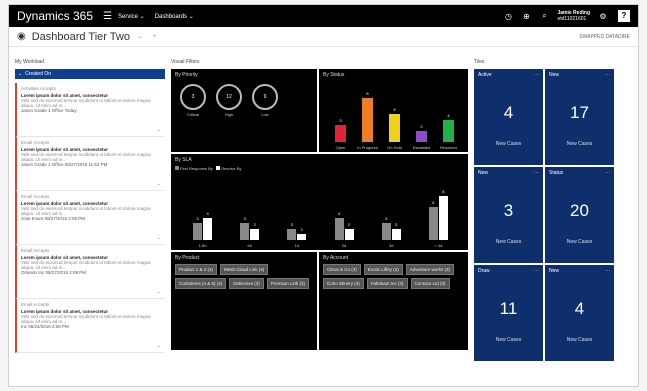 The width and height of the screenshot is (647, 391). What do you see at coordinates (208, 225) in the screenshot?
I see `sla-bar-resolve: 4` at bounding box center [208, 225].